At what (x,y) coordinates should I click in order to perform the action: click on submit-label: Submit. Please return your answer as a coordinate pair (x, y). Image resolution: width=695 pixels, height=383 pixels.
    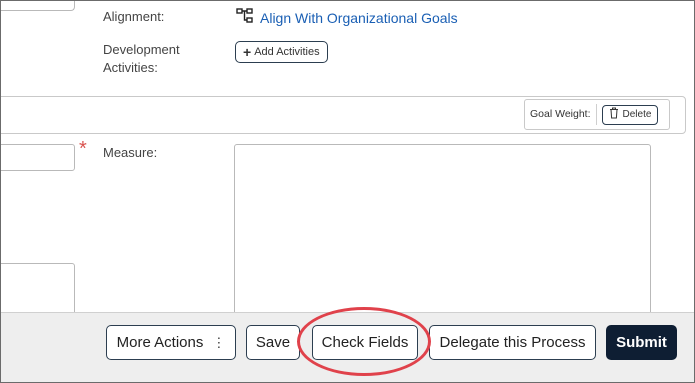
    Looking at the image, I should click on (641, 342).